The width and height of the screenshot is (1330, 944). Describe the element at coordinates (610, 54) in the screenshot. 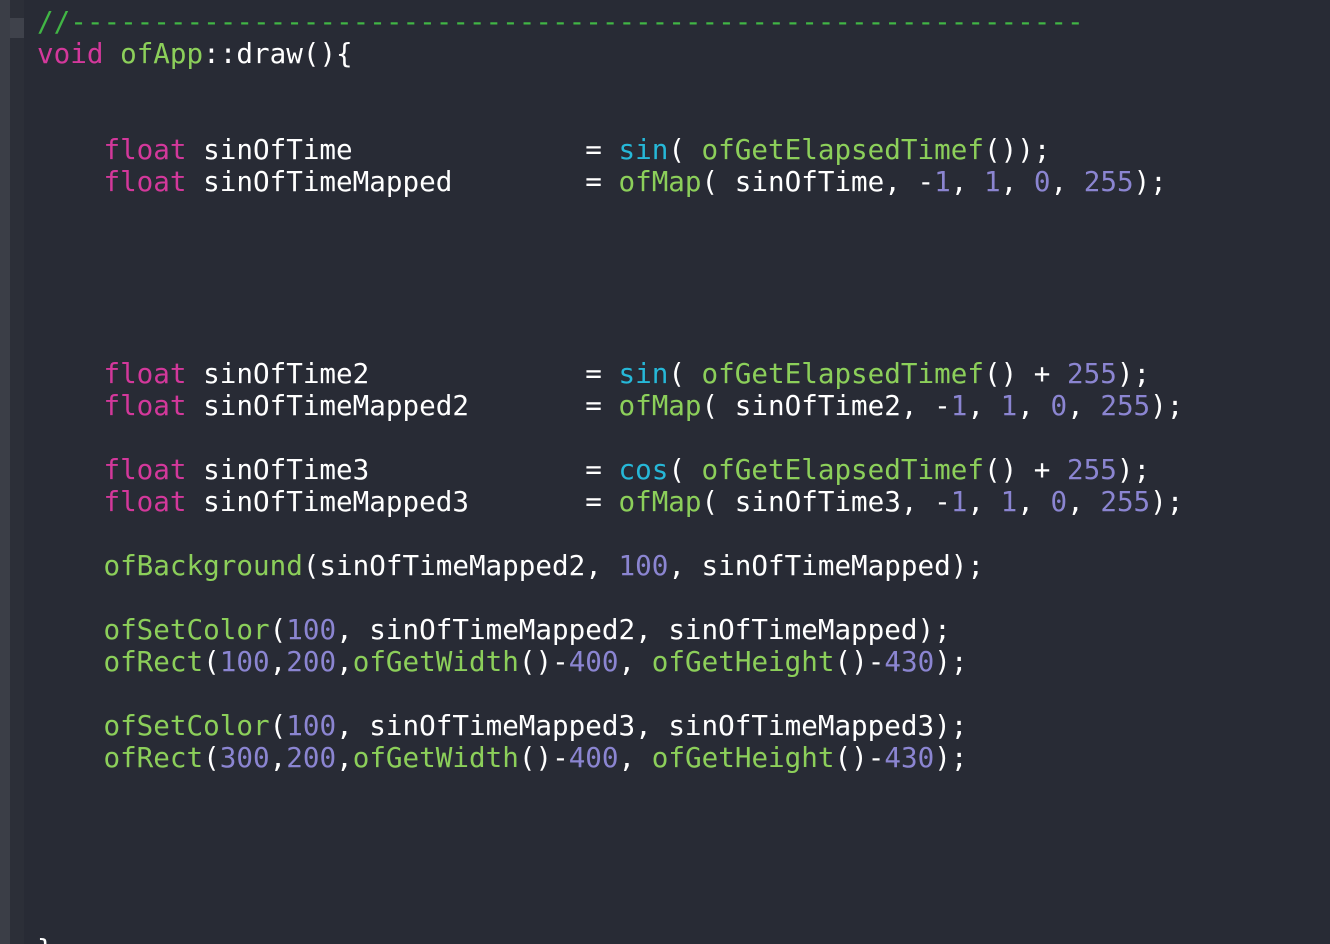

I see `code-line: void ofApp::draw(){` at that location.